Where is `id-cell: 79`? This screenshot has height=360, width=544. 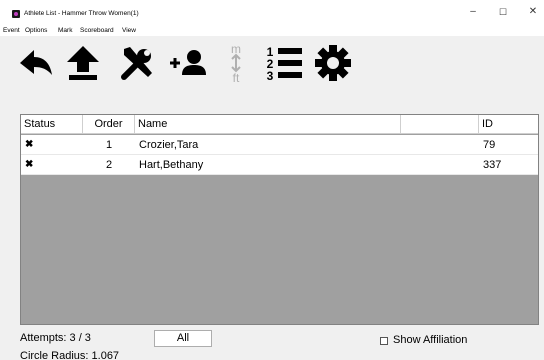
id-cell: 79 is located at coordinates (489, 145).